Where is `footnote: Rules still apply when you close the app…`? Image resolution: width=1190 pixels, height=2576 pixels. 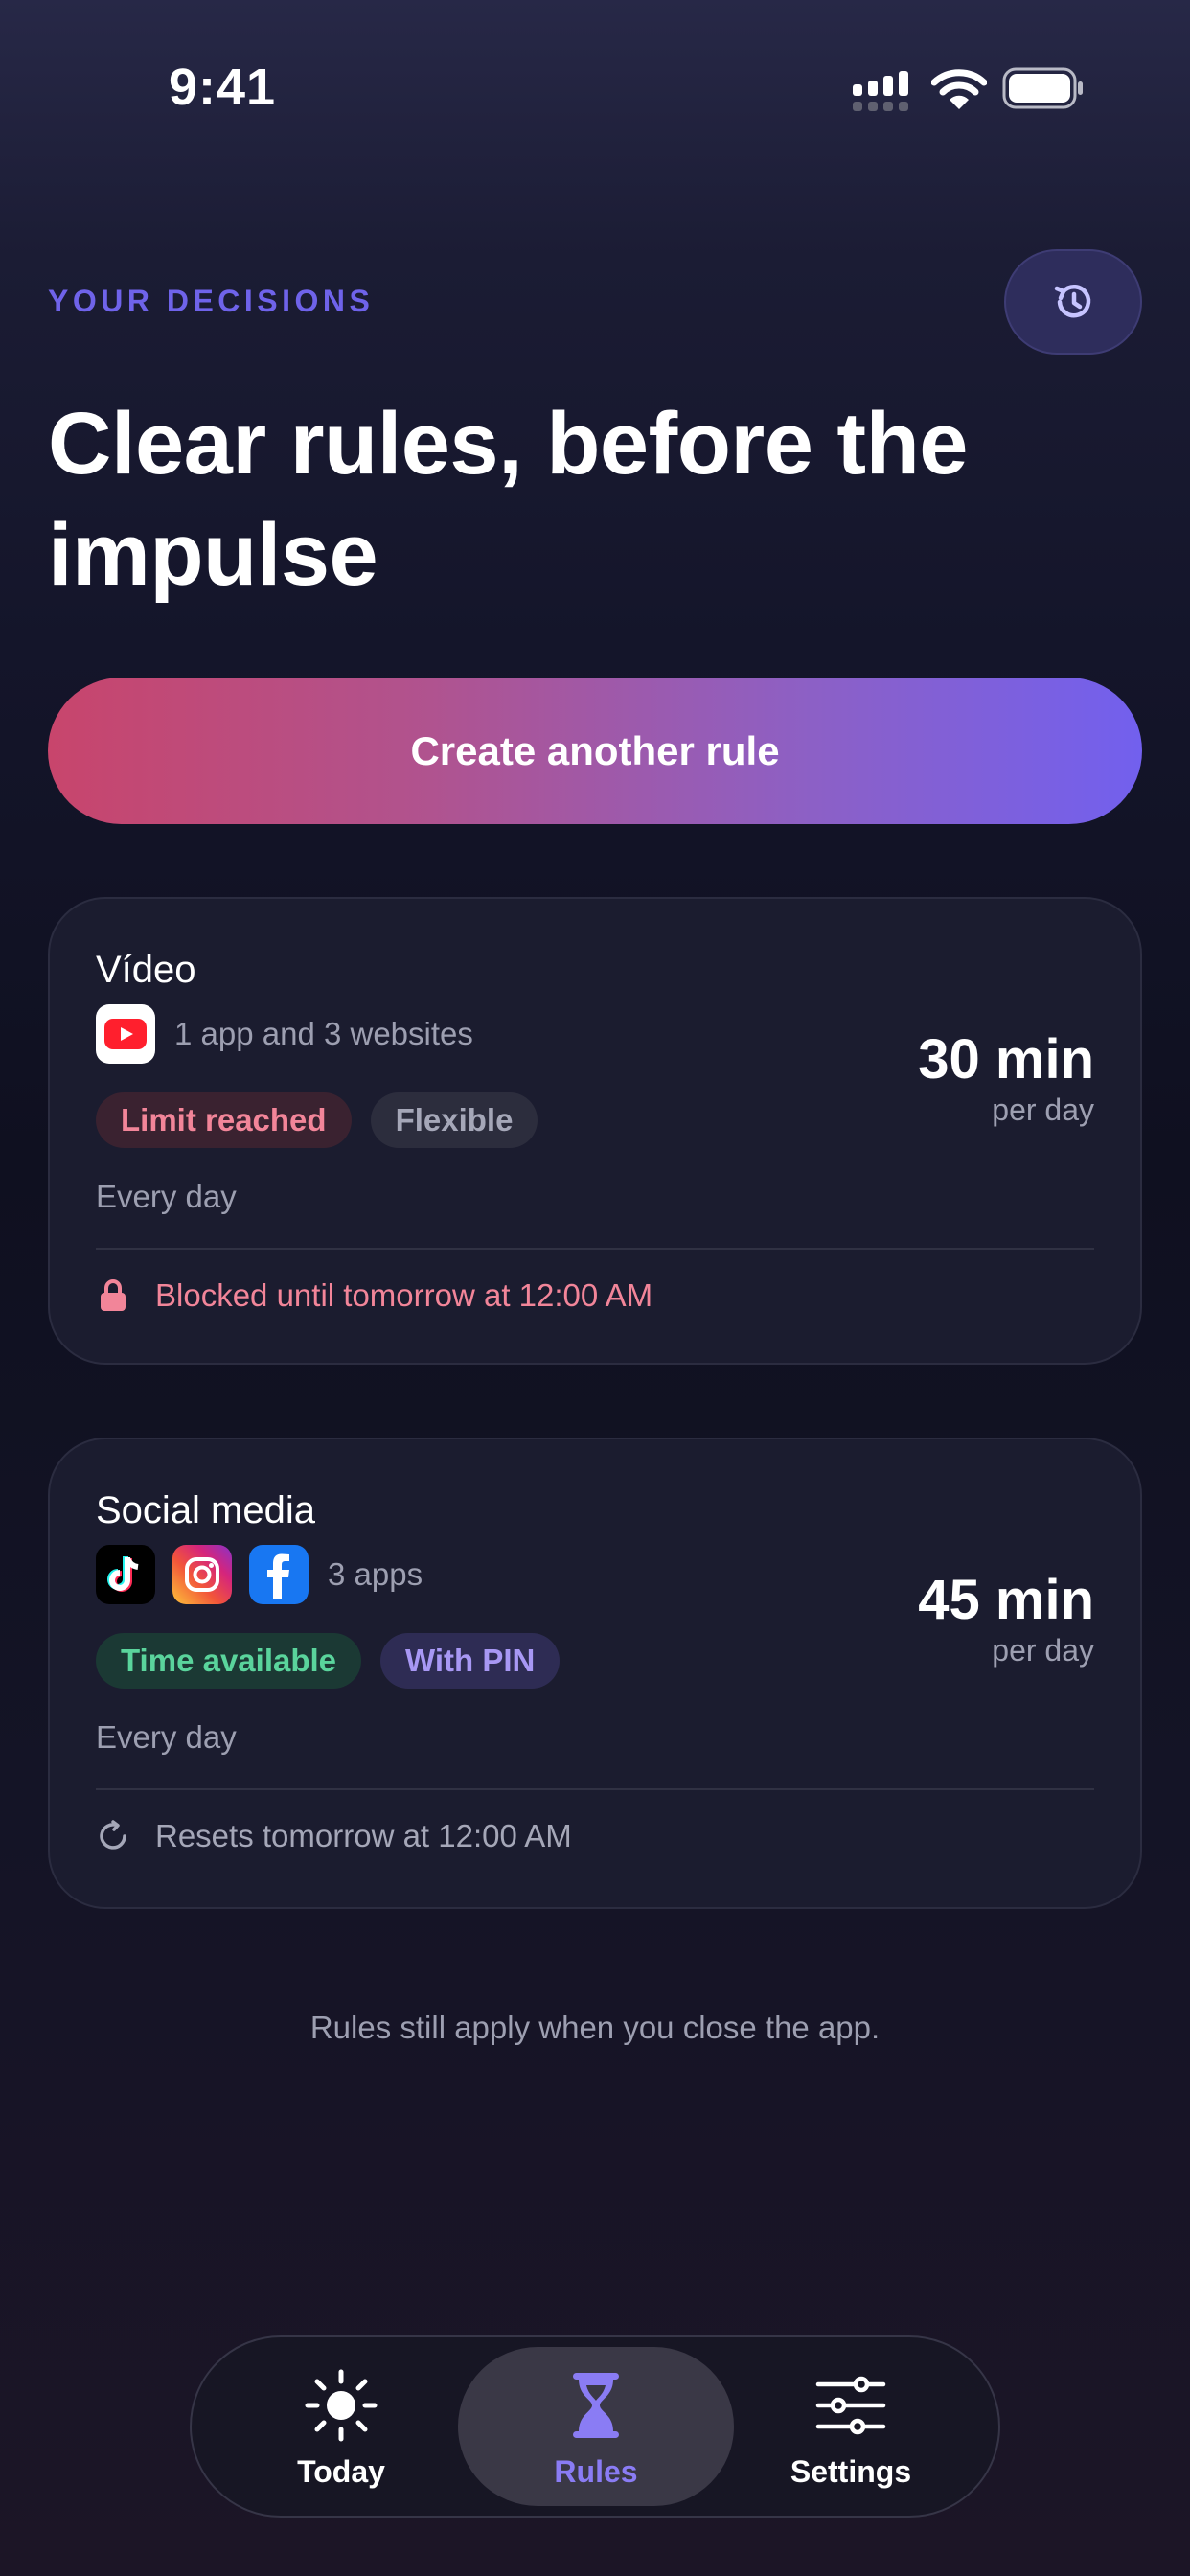 footnote: Rules still apply when you close the app… is located at coordinates (595, 2027).